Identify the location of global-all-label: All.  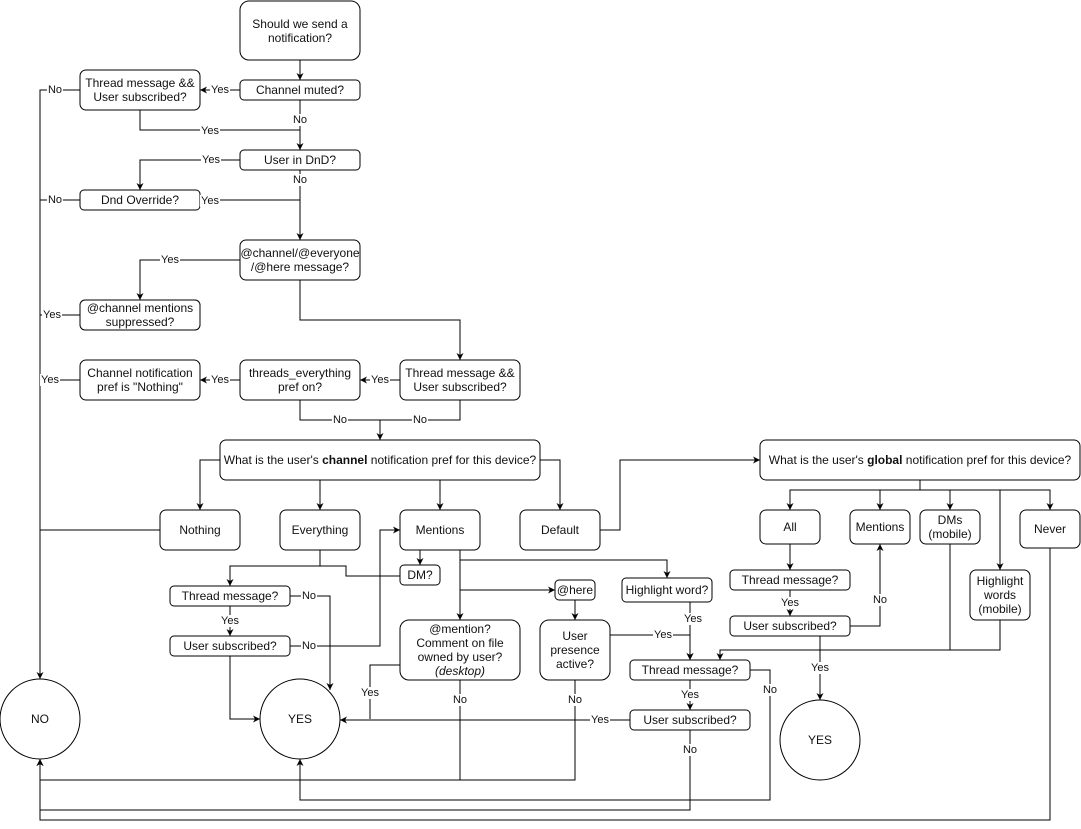
(790, 527).